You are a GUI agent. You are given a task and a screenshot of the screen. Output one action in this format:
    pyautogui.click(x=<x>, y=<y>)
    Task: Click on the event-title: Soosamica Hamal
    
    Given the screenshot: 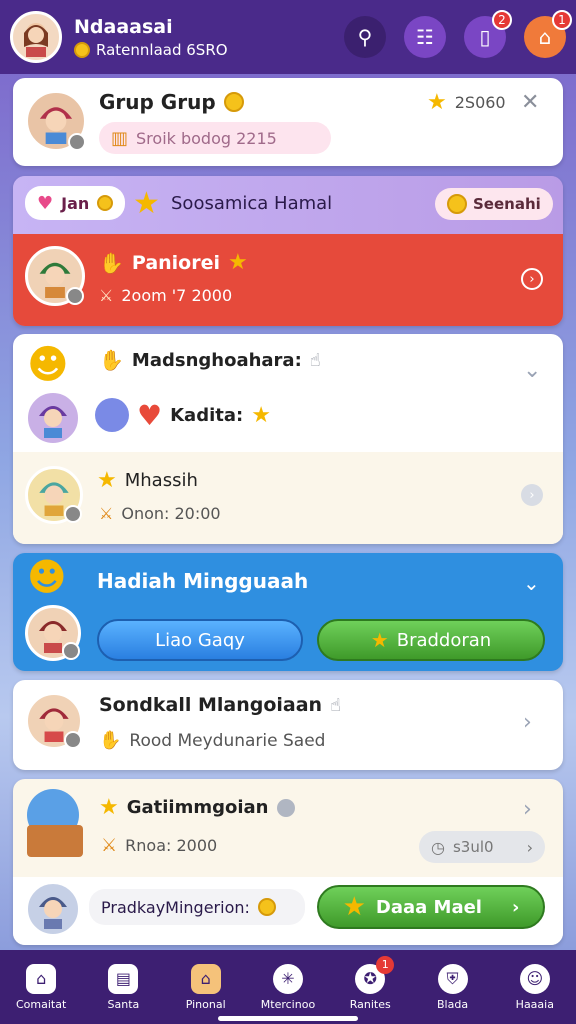 What is the action you would take?
    pyautogui.click(x=252, y=203)
    